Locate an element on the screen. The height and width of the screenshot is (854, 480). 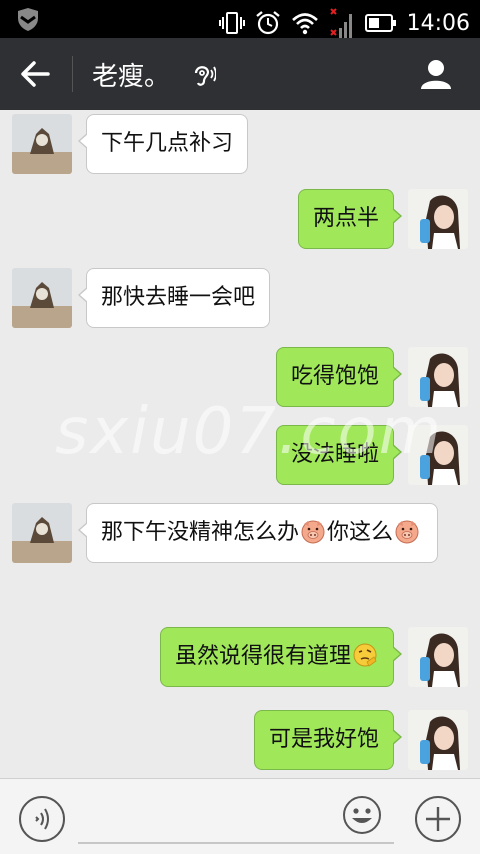
message-bubble: 那快去睡一会吧 is located at coordinates (174, 298).